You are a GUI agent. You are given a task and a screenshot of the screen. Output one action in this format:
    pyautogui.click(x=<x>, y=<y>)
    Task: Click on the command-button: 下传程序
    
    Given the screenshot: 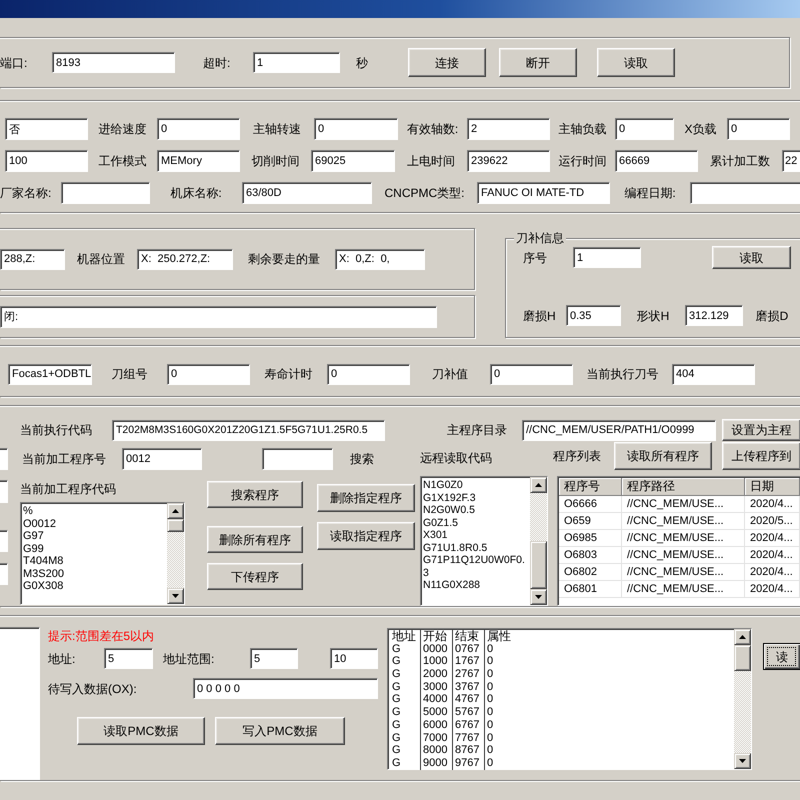 What is the action you would take?
    pyautogui.click(x=255, y=576)
    